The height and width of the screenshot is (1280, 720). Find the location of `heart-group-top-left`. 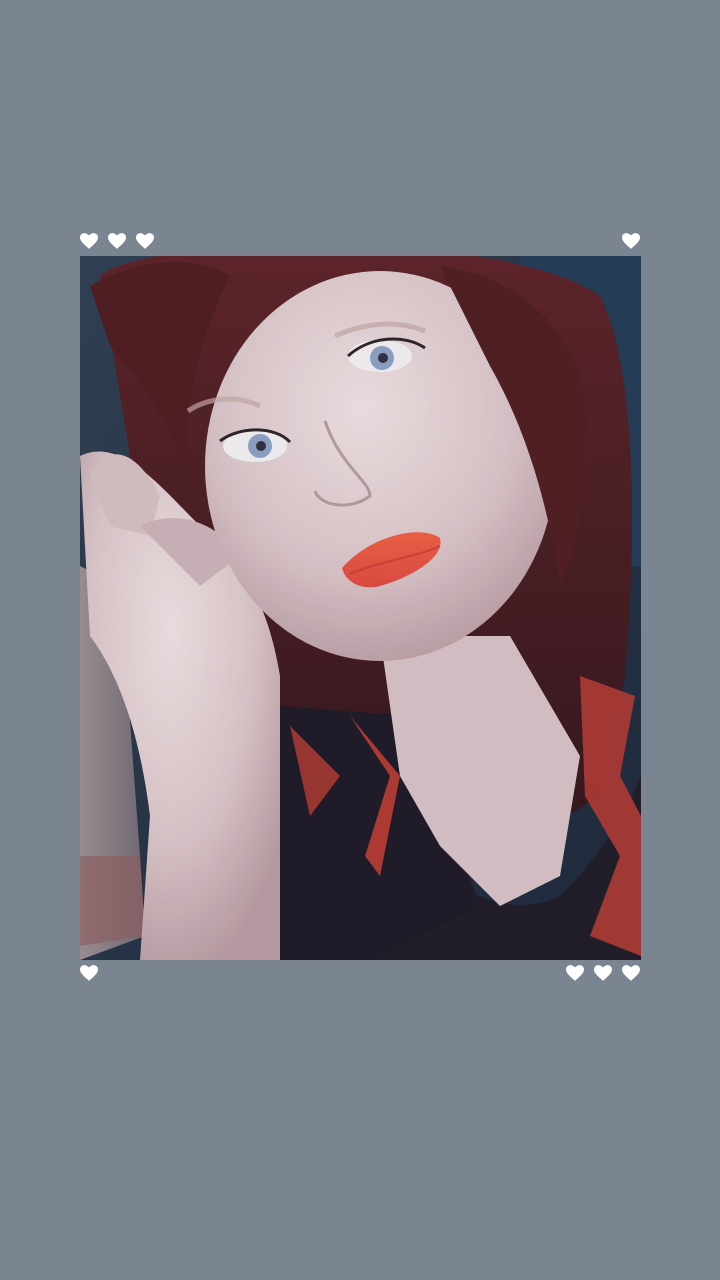

heart-group-top-left is located at coordinates (117, 241).